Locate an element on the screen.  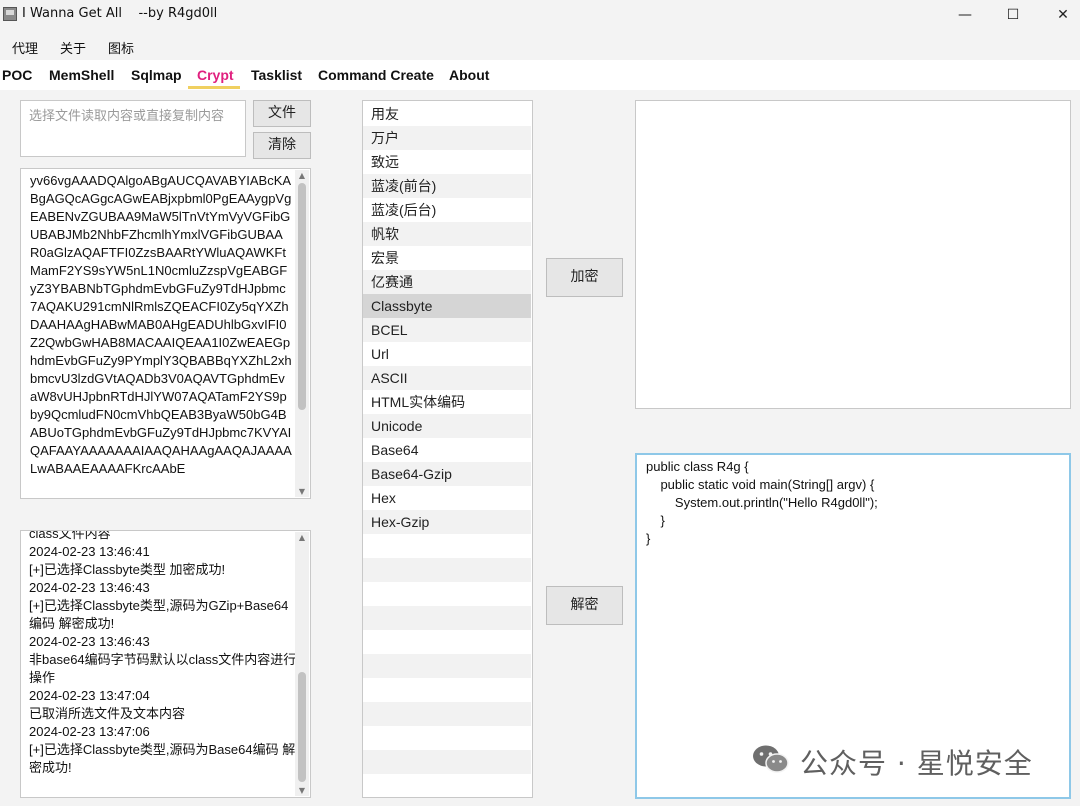
list-item: Url is located at coordinates (447, 354).